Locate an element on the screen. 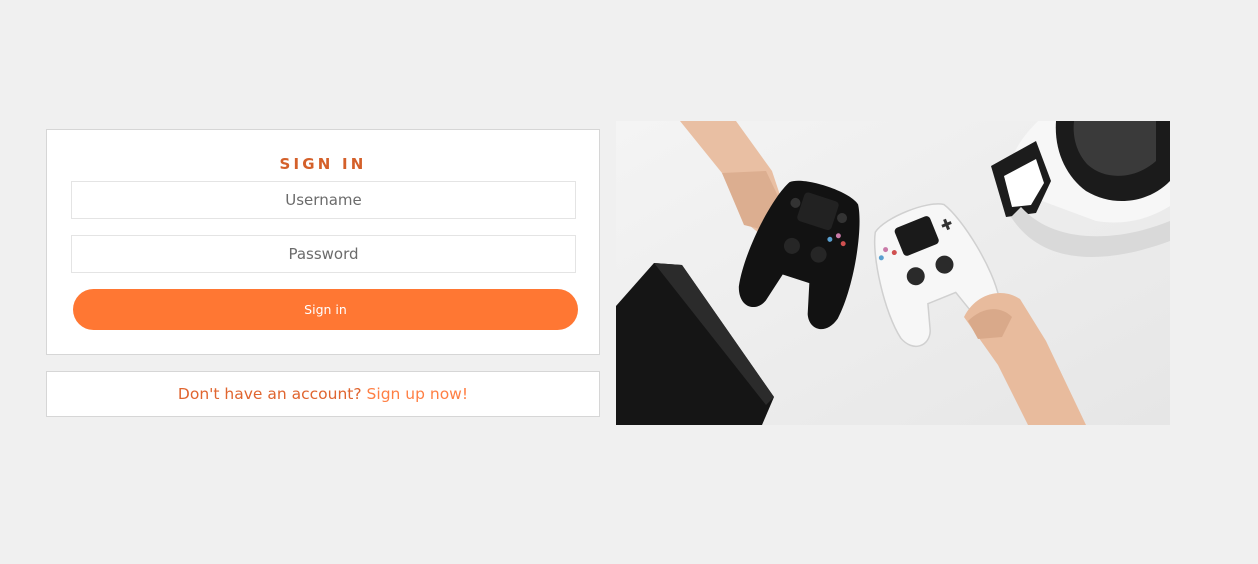  signup-card: Don't have an account? Sign up now! is located at coordinates (323, 394).